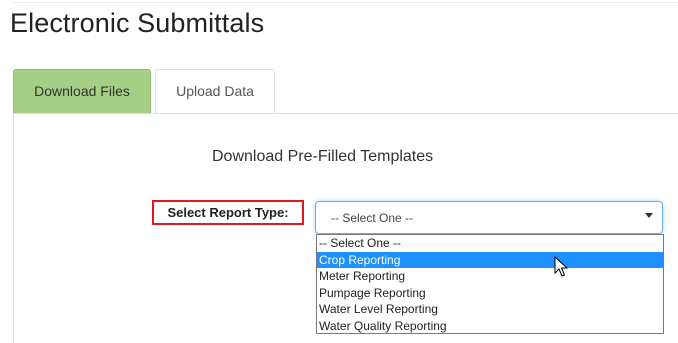 The height and width of the screenshot is (343, 678). What do you see at coordinates (490, 259) in the screenshot?
I see `option-crop-reporting: Crop Reporting` at bounding box center [490, 259].